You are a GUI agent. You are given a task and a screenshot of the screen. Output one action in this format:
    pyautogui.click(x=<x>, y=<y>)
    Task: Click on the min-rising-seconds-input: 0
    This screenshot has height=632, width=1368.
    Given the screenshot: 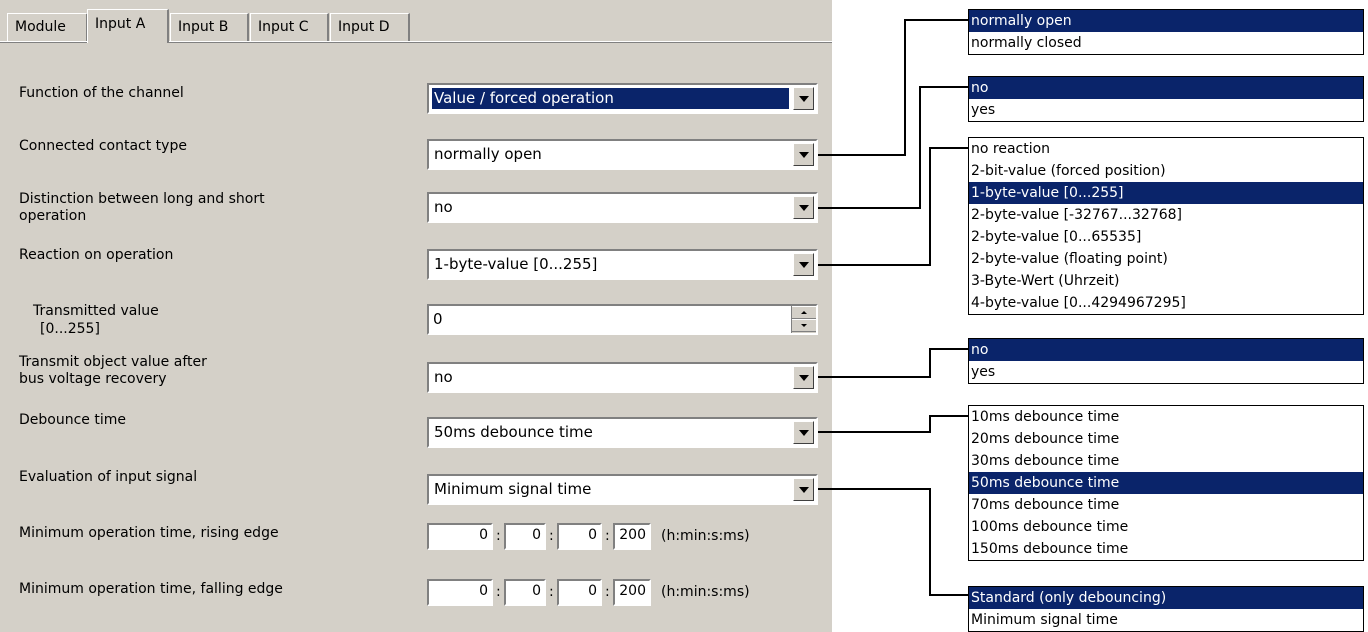 What is the action you would take?
    pyautogui.click(x=579, y=536)
    